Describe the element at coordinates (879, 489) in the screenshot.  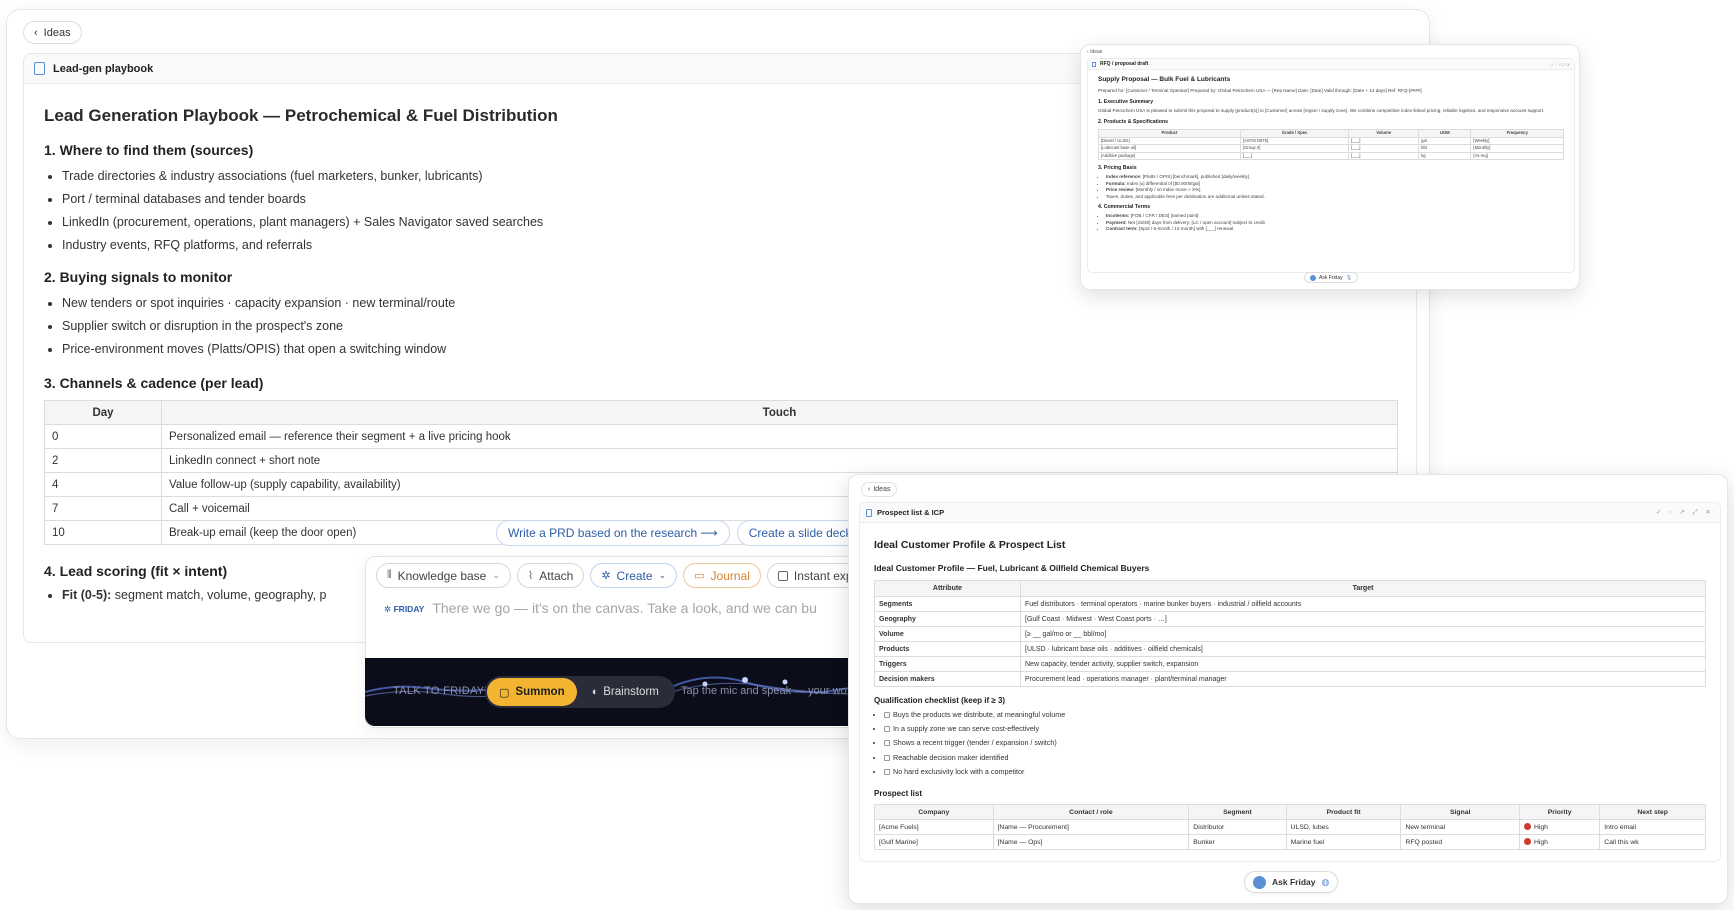
I see `icp-back-button: ‹ Ideas` at that location.